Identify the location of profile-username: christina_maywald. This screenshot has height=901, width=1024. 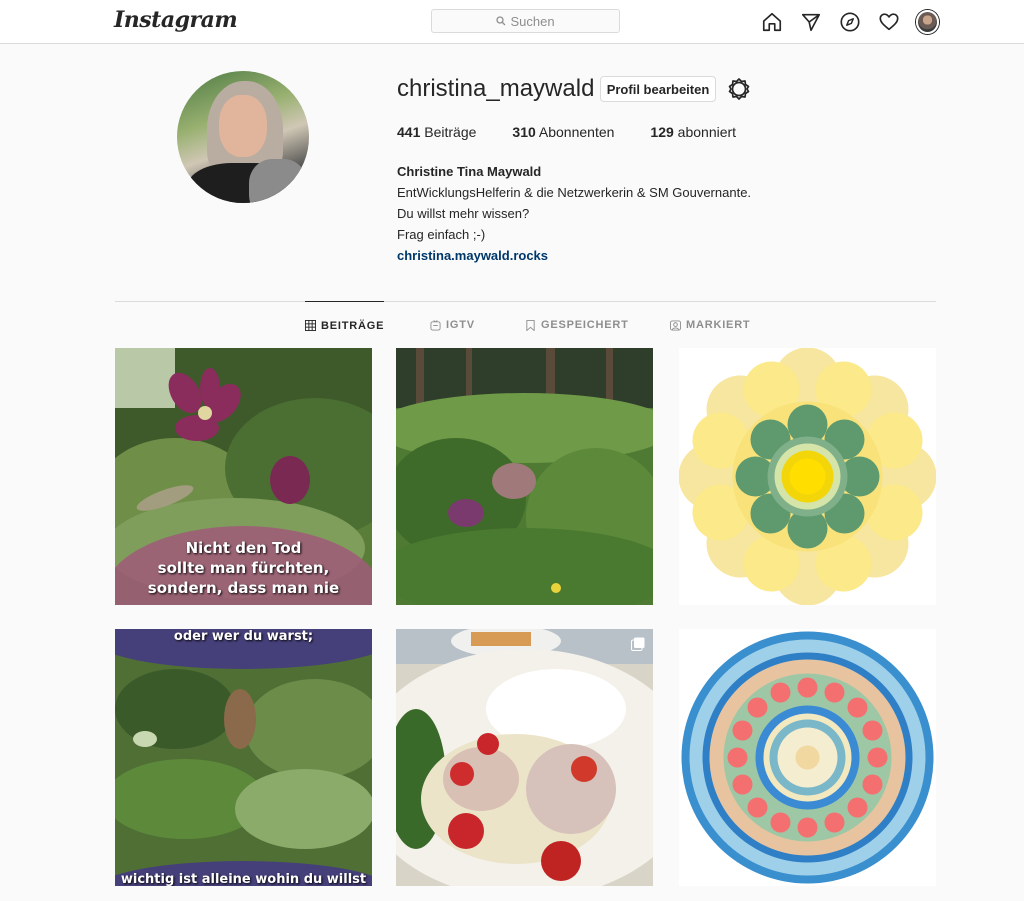
(496, 88).